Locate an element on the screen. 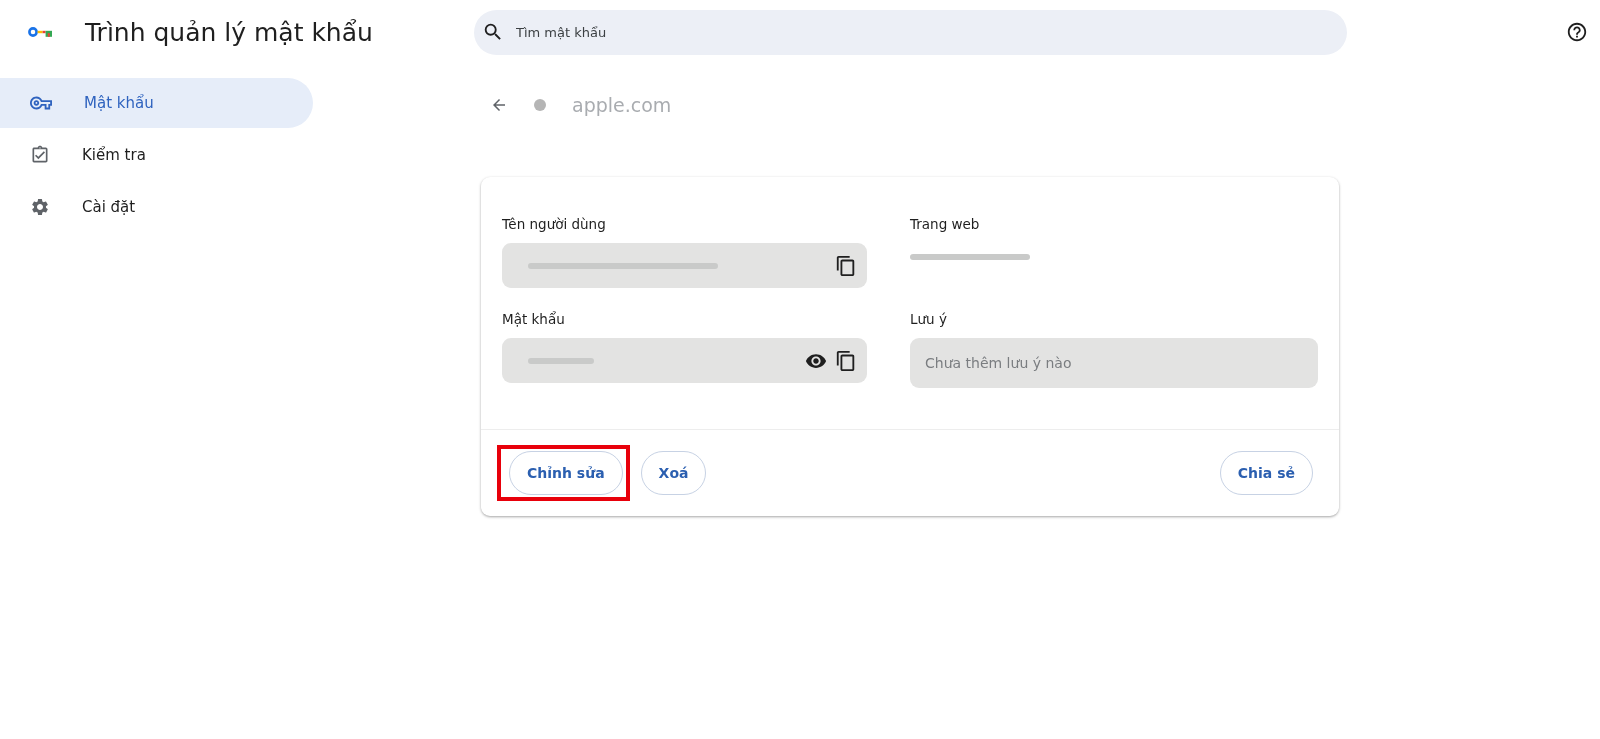 The image size is (1600, 739). action-button: Chỉnh sửa is located at coordinates (566, 473).